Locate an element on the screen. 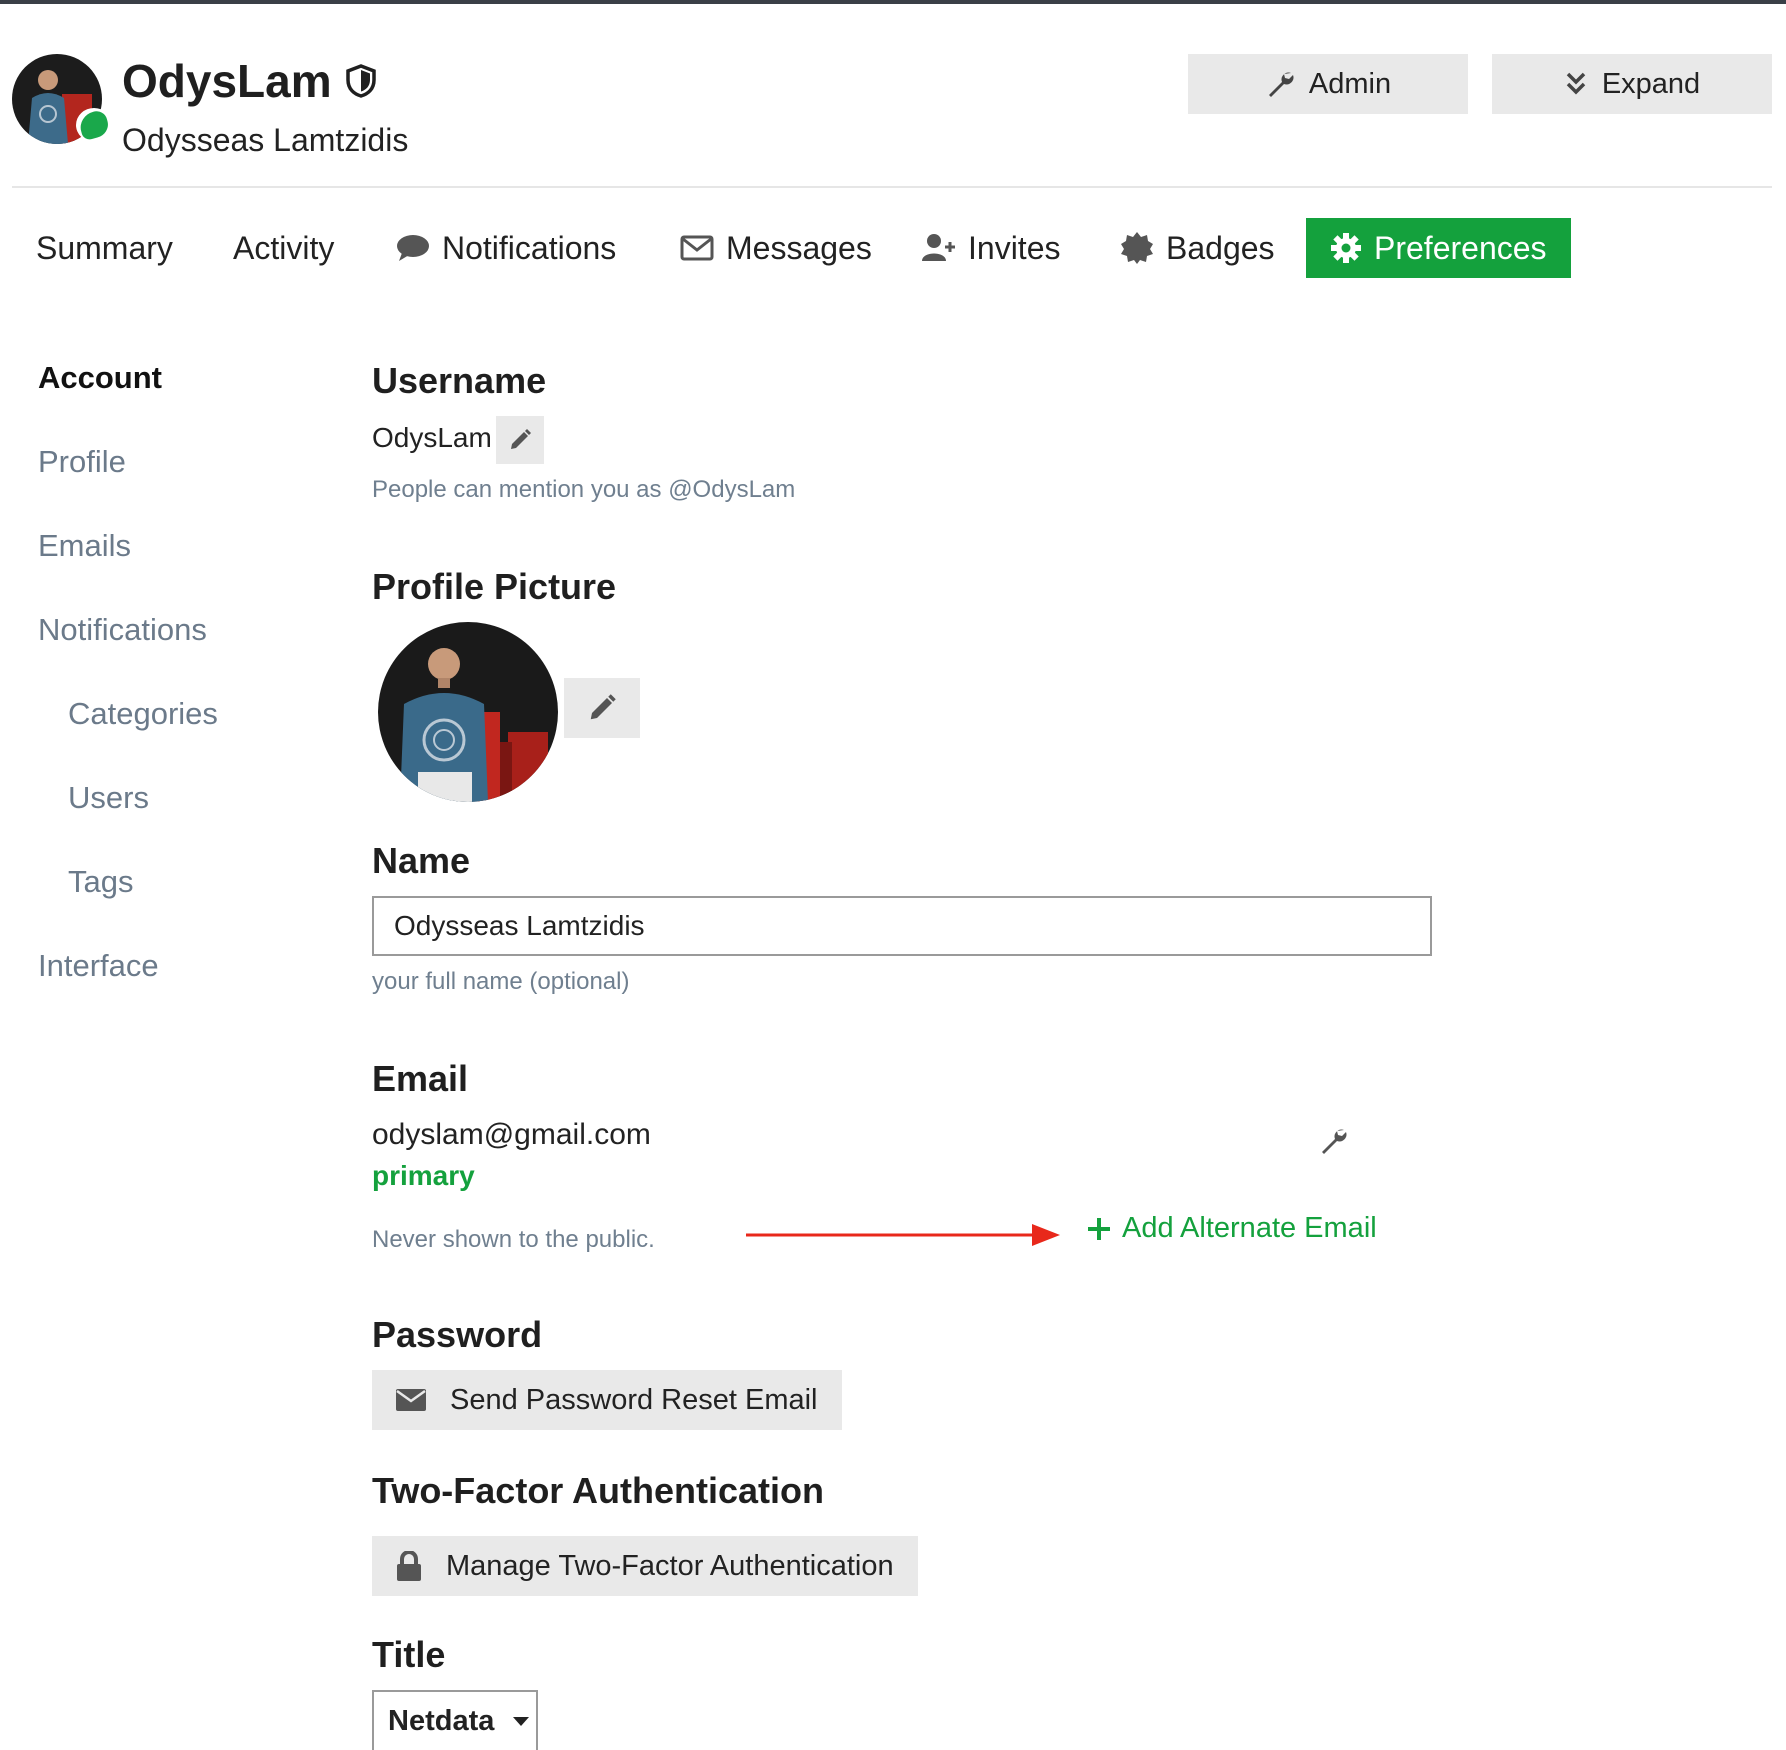 The height and width of the screenshot is (1750, 1786). tab-notifications-label: Notifications is located at coordinates (529, 247).